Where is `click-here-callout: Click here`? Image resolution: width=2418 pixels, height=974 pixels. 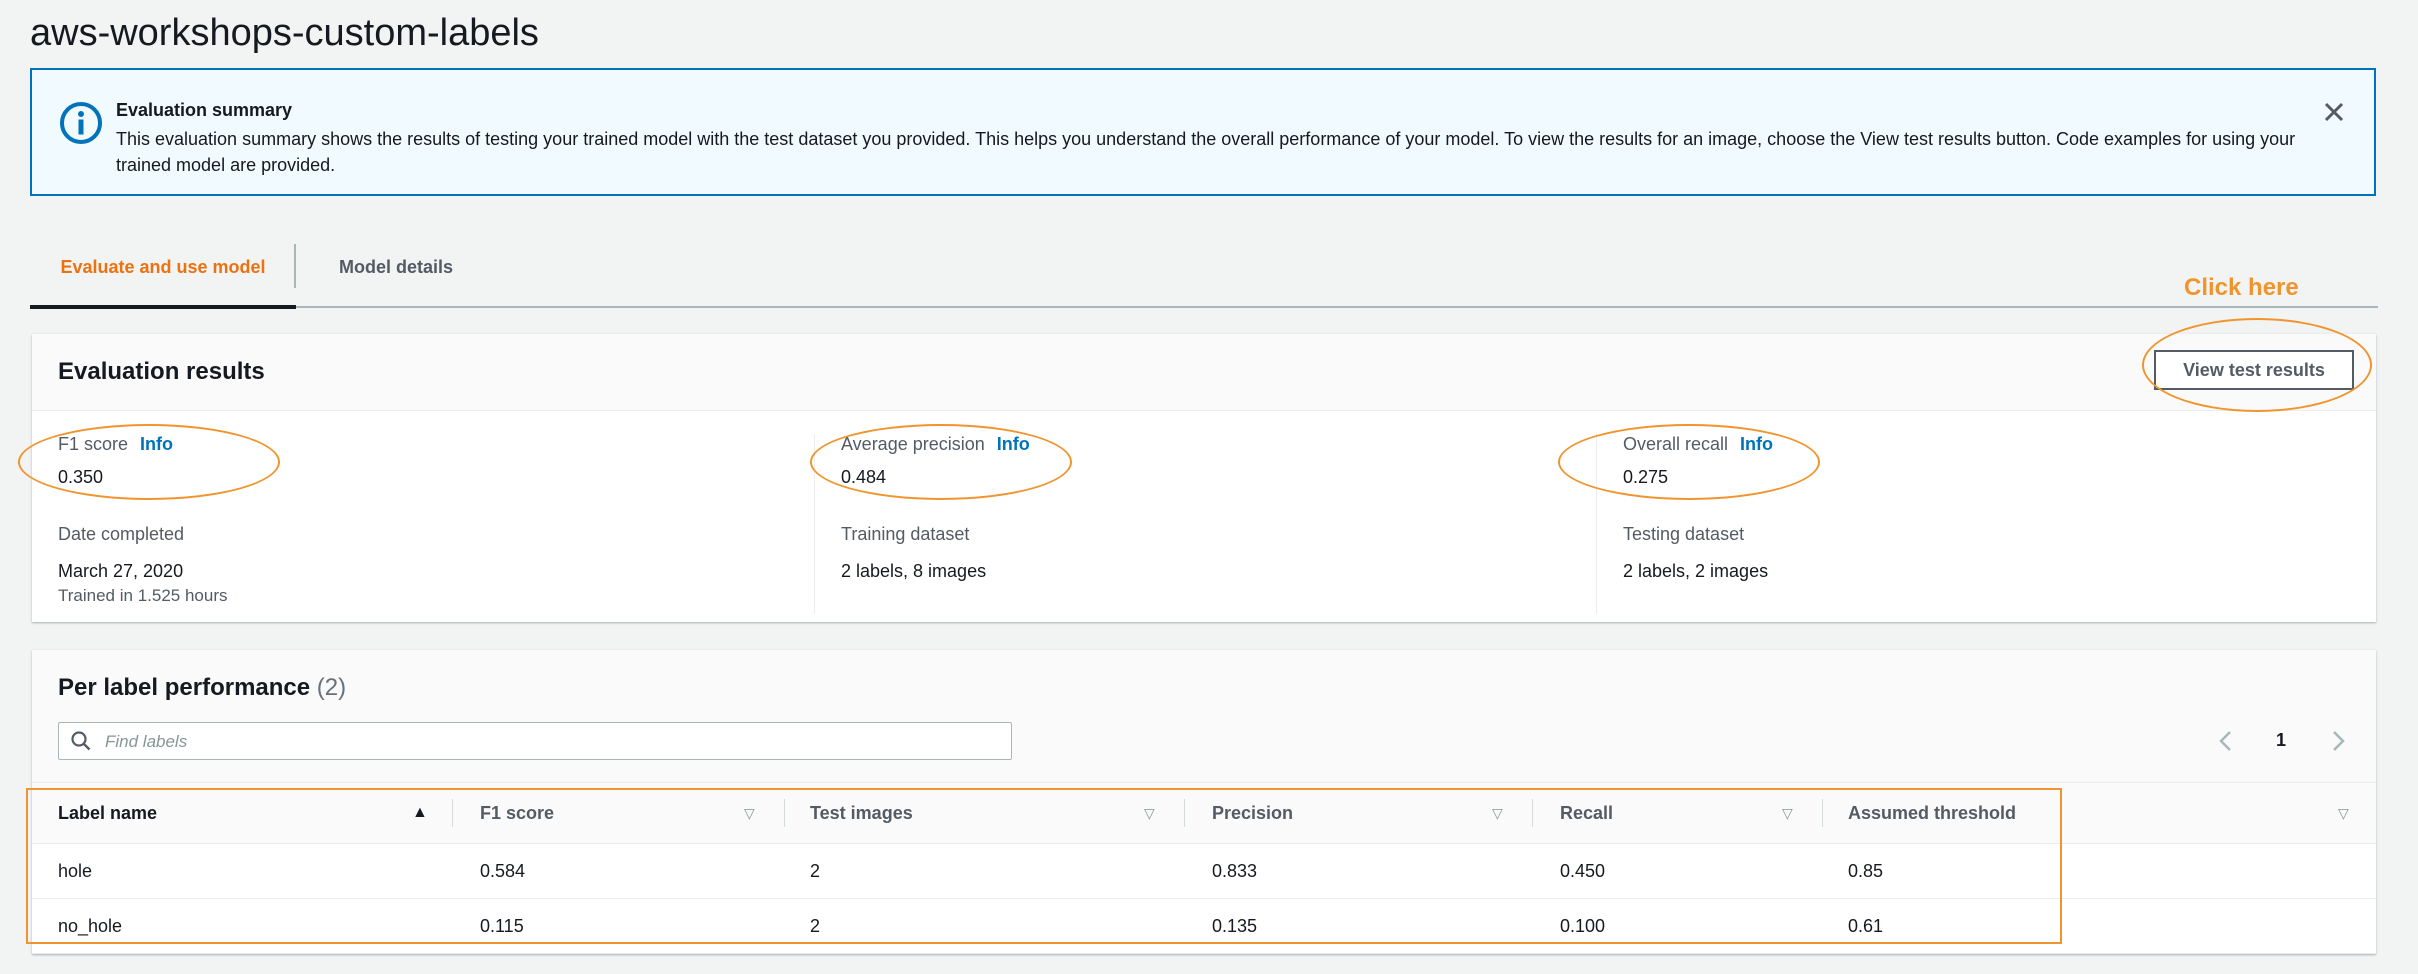 click-here-callout: Click here is located at coordinates (2241, 287).